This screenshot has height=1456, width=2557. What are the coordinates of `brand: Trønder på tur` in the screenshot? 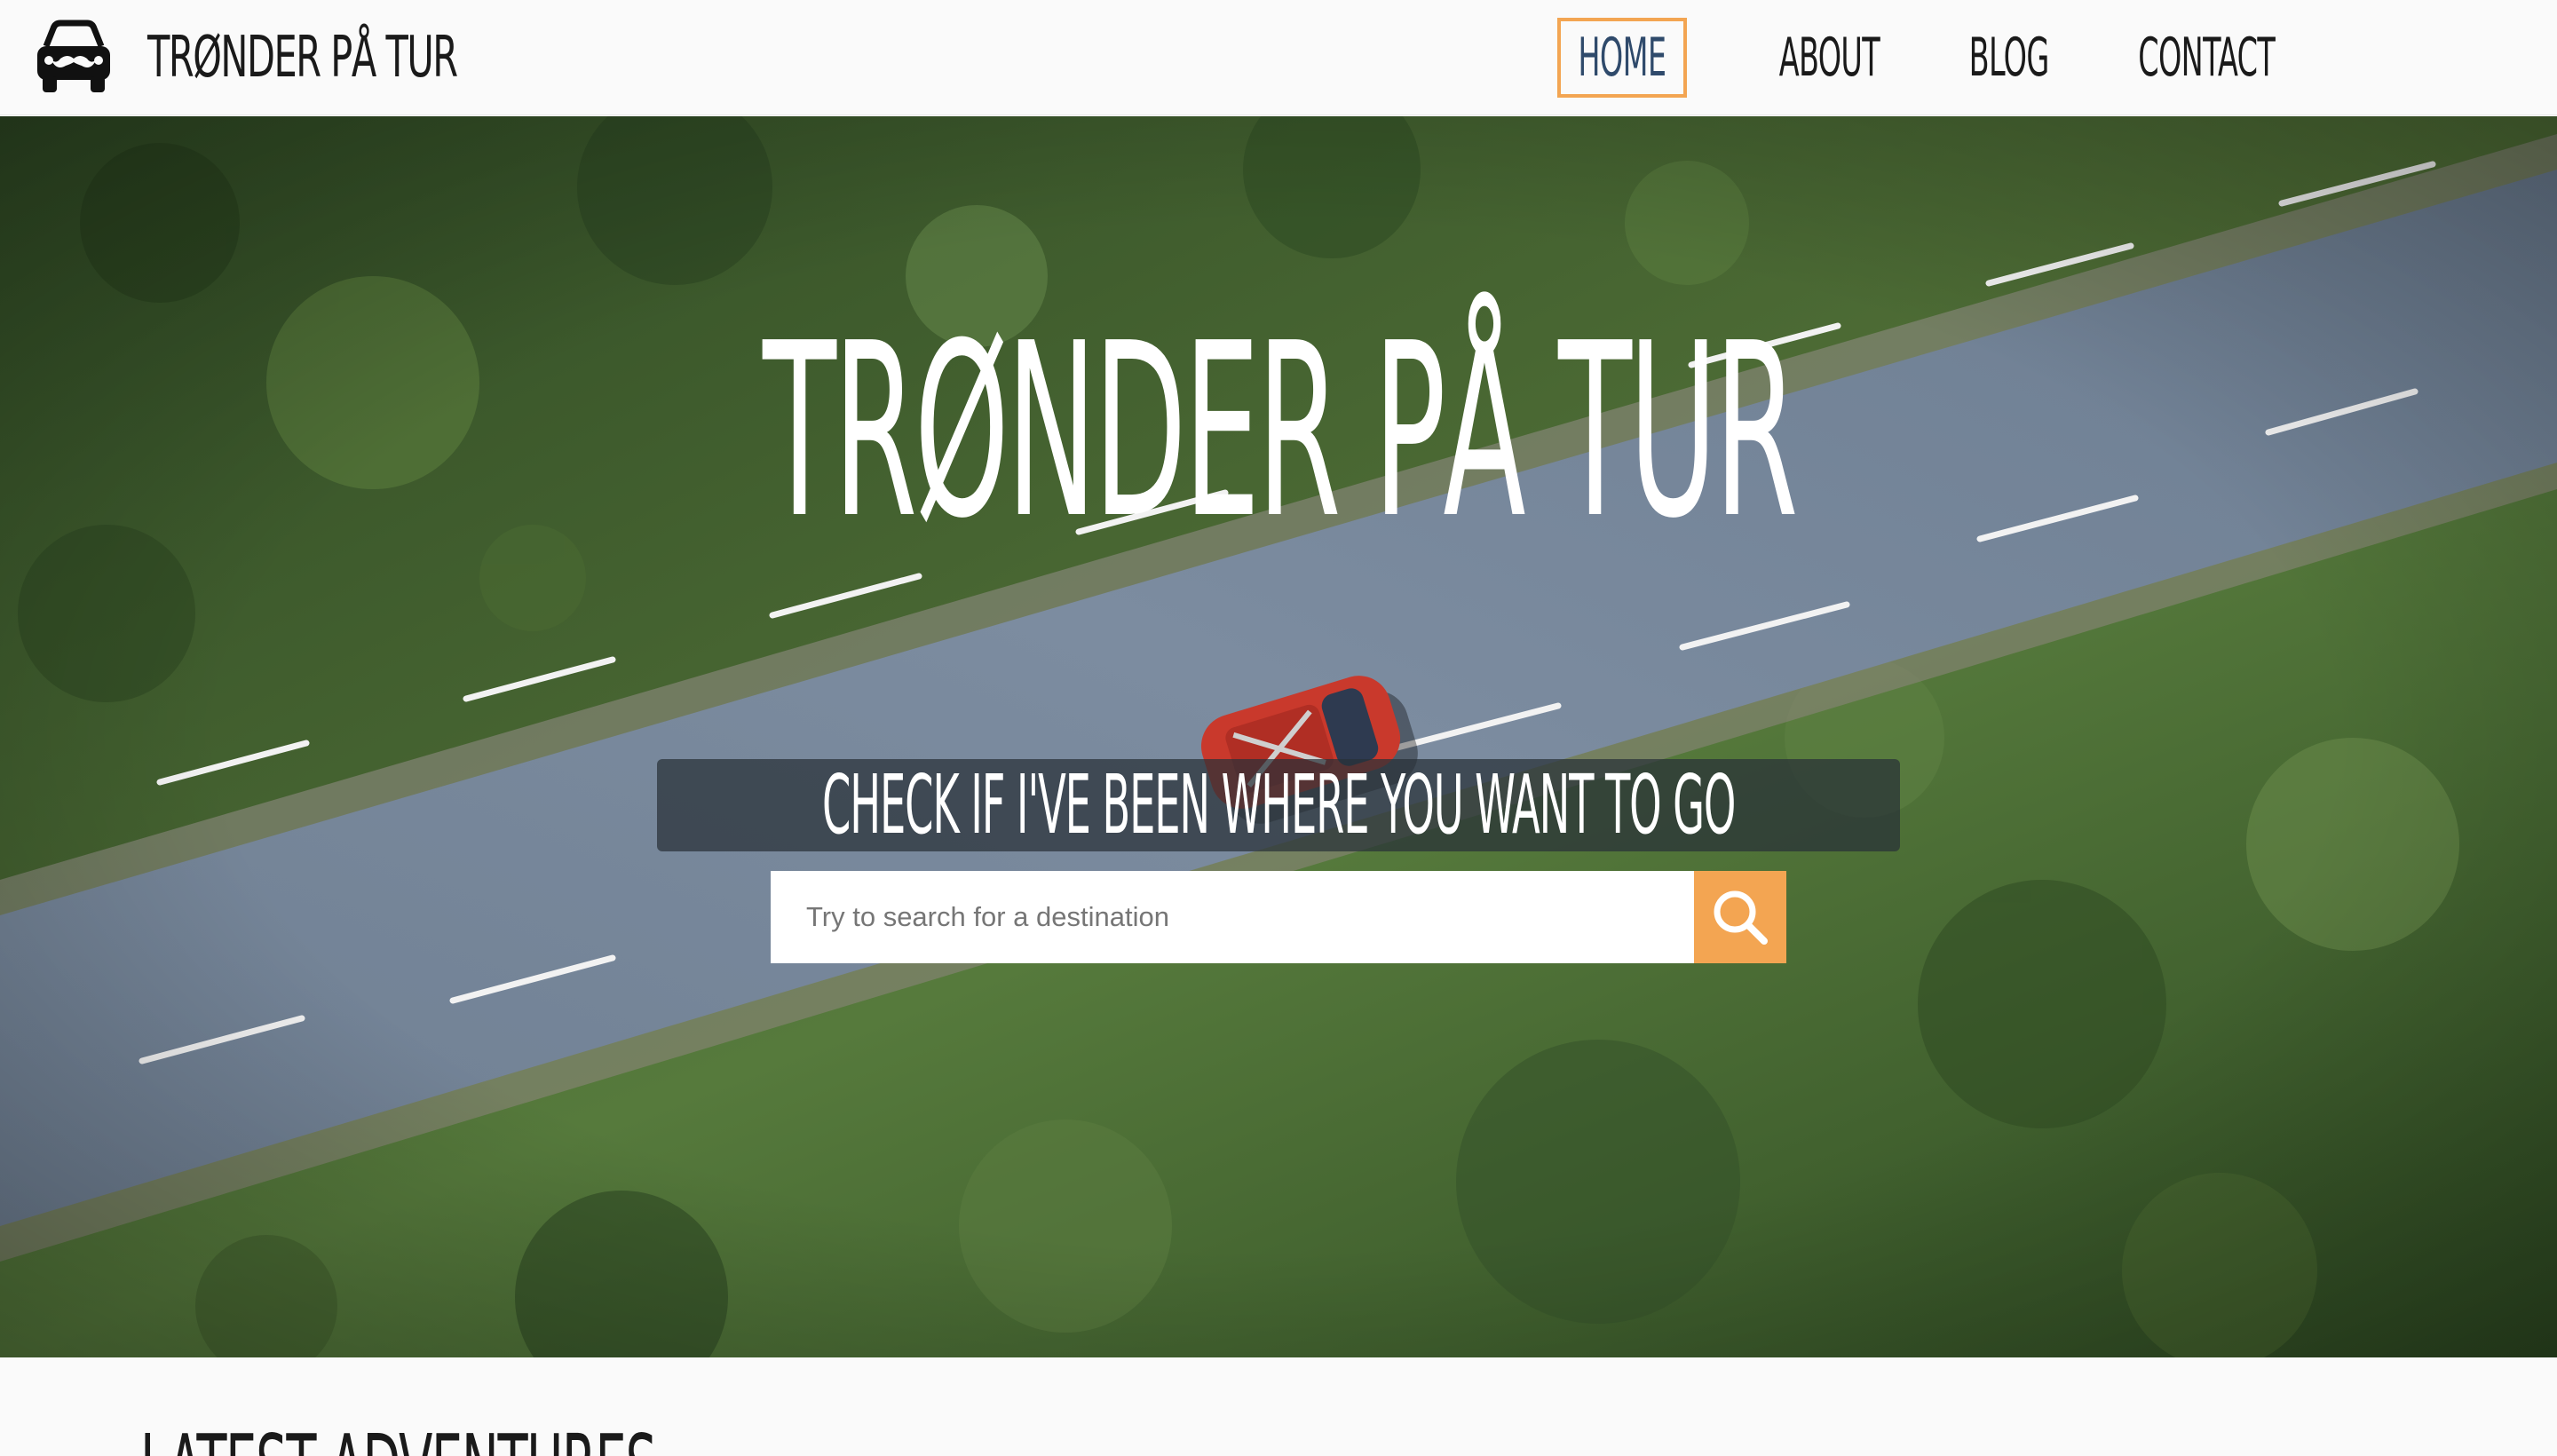 It's located at (305, 58).